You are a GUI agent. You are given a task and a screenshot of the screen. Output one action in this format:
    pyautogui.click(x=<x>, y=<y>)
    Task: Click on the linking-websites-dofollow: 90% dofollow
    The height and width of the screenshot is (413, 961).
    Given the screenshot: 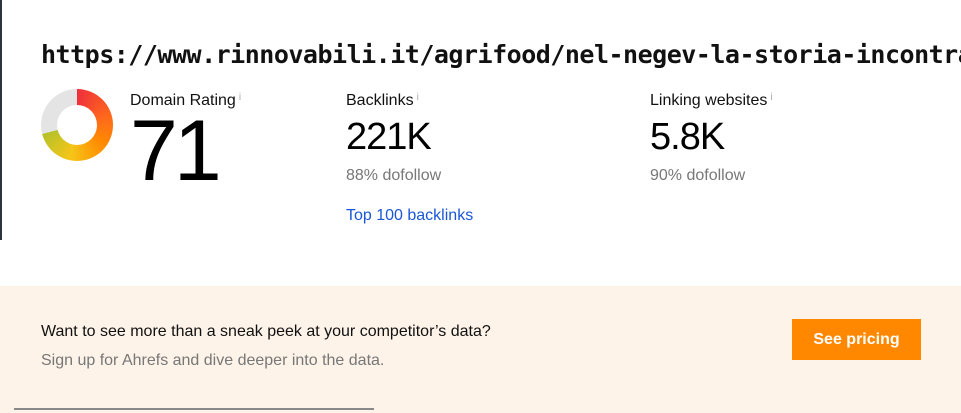 What is the action you would take?
    pyautogui.click(x=698, y=175)
    